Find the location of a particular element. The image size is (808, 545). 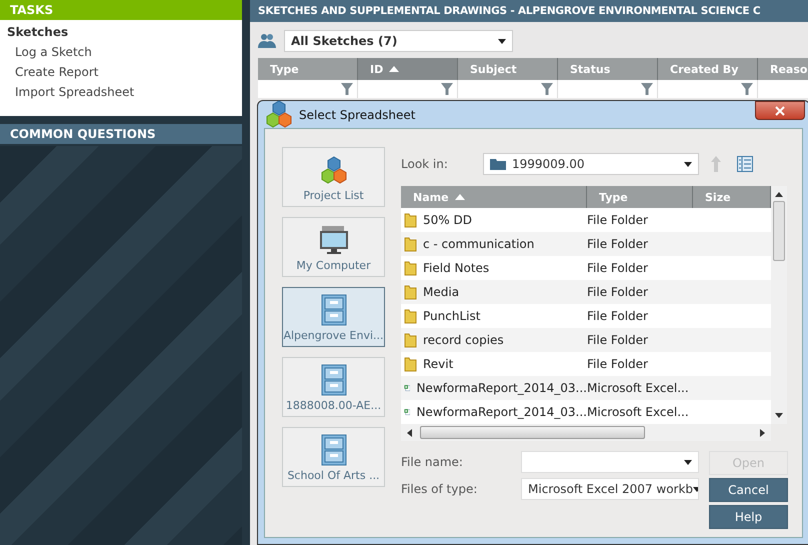

file-name: c - communication is located at coordinates (478, 244).